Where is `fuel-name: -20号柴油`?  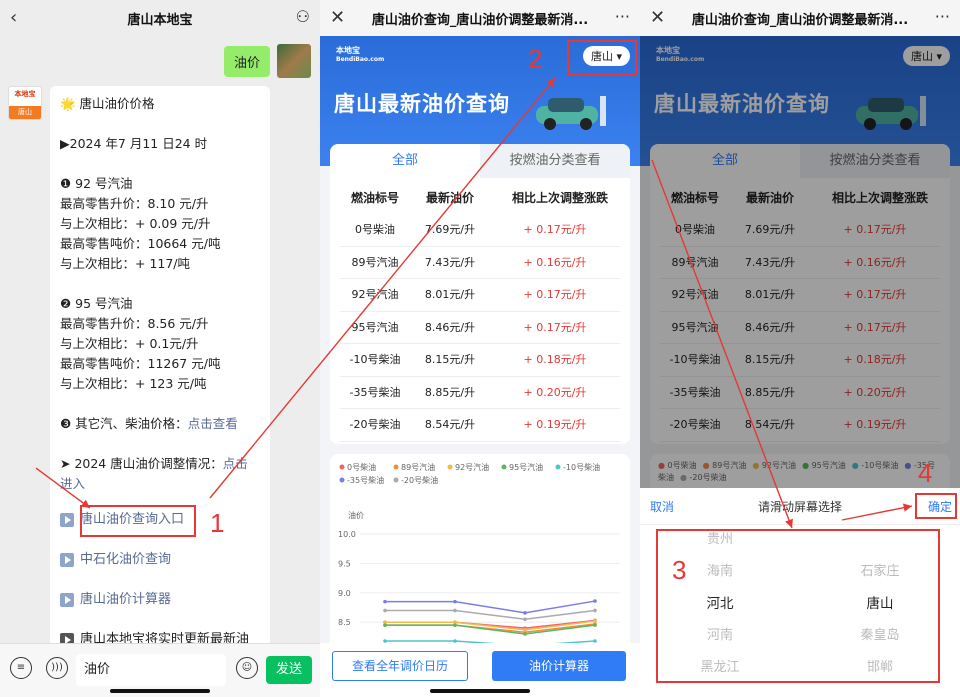 fuel-name: -20号柴油 is located at coordinates (375, 424).